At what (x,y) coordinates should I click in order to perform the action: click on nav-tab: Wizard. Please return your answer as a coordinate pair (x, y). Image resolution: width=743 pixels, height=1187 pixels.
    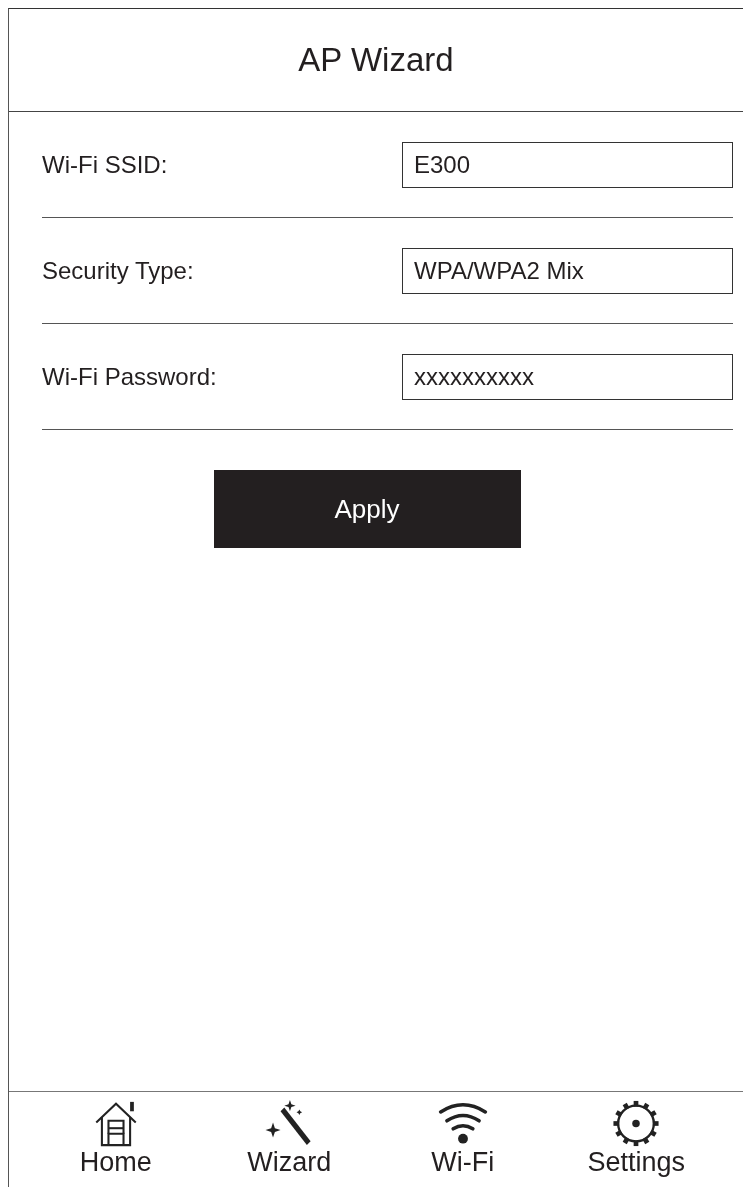
    Looking at the image, I should click on (289, 1143).